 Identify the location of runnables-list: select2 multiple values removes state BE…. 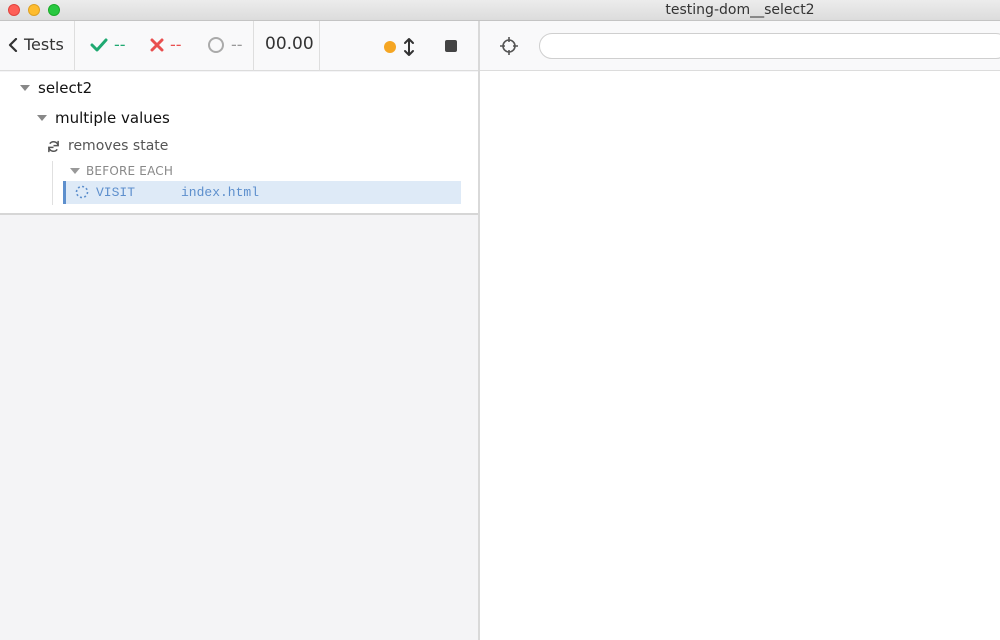
(239, 143).